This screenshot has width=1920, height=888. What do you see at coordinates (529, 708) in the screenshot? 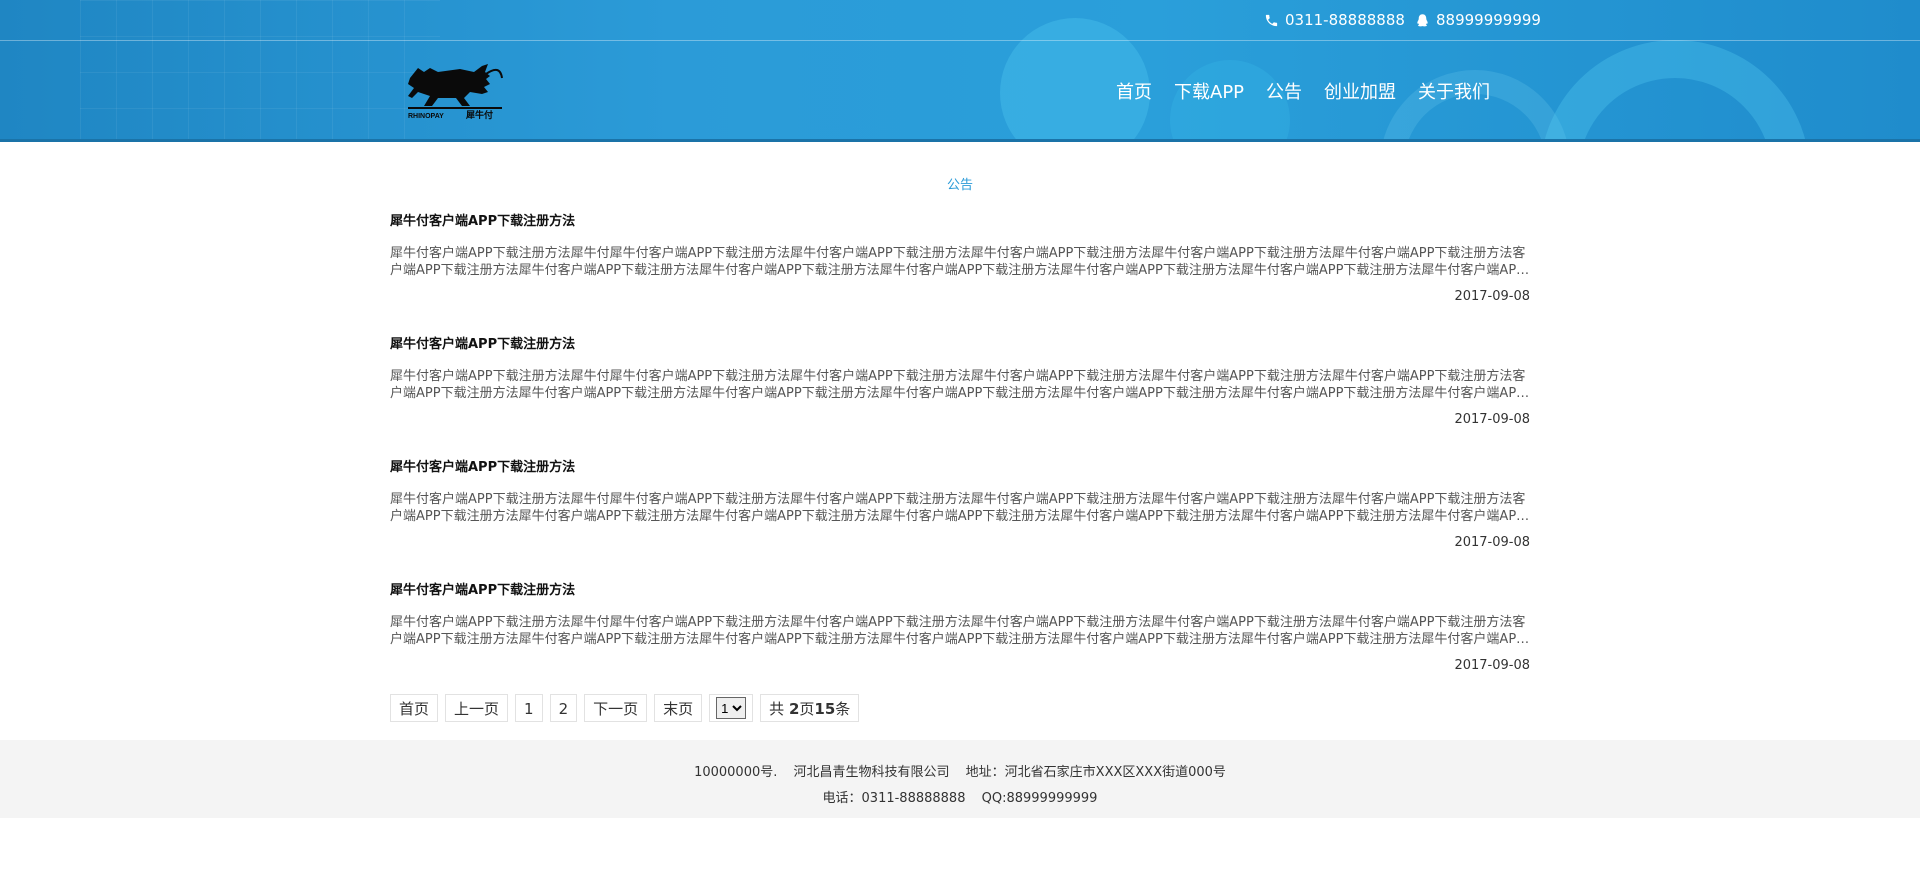
I see `page-1-button: 1` at bounding box center [529, 708].